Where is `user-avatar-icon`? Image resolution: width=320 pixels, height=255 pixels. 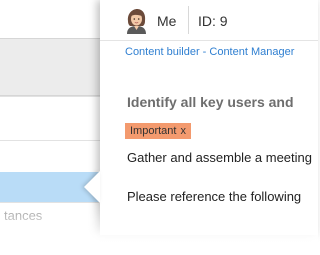
user-avatar-icon is located at coordinates (136, 21).